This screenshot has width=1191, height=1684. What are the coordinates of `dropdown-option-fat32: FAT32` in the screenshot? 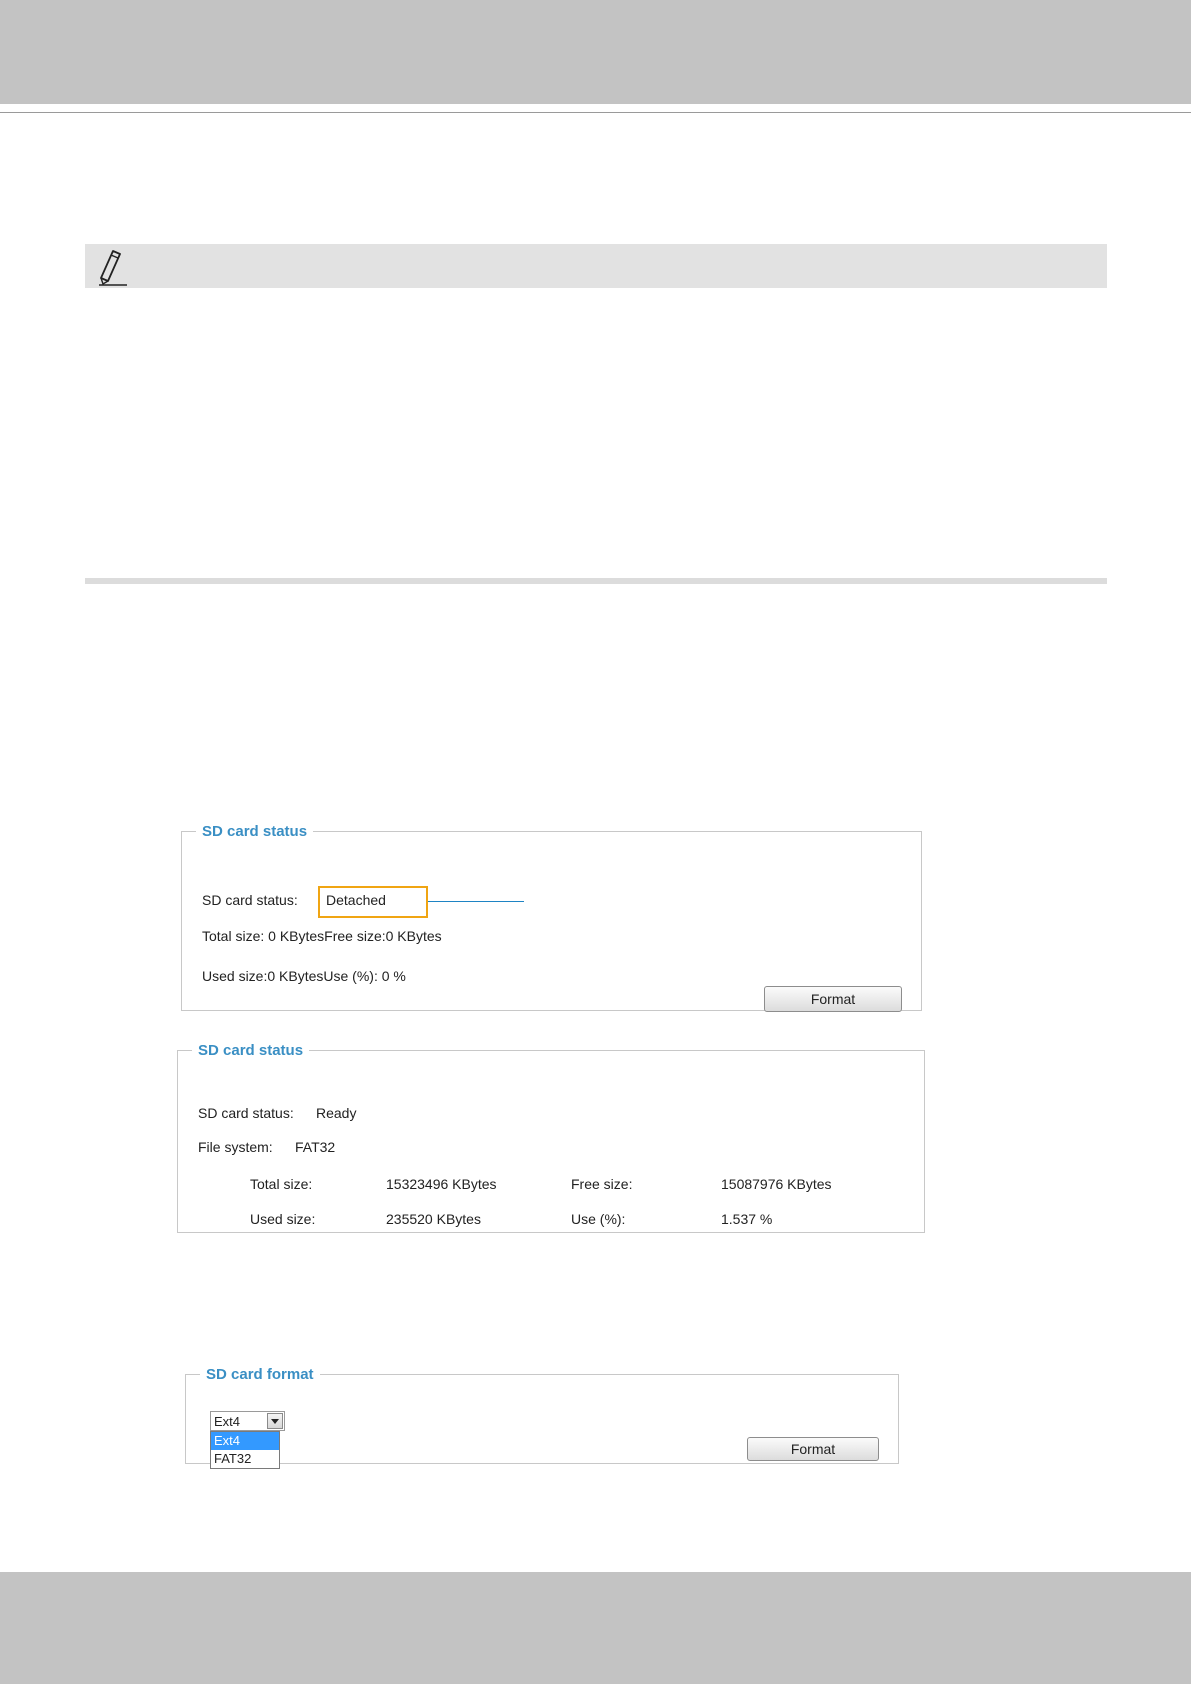 It's located at (245, 1459).